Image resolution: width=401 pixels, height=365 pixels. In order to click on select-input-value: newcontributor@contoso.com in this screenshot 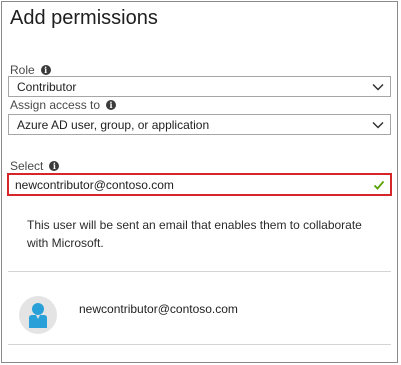, I will do `click(94, 184)`.